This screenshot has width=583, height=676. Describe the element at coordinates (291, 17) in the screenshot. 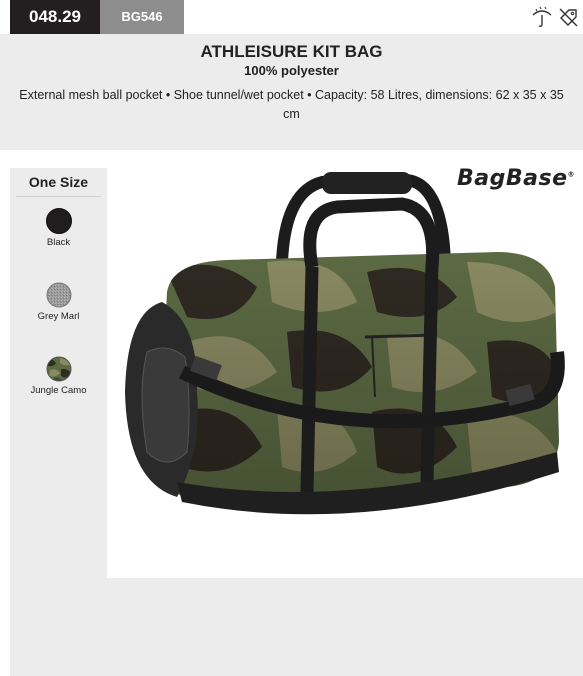

I see `top-bar: 048.29 BG546` at that location.